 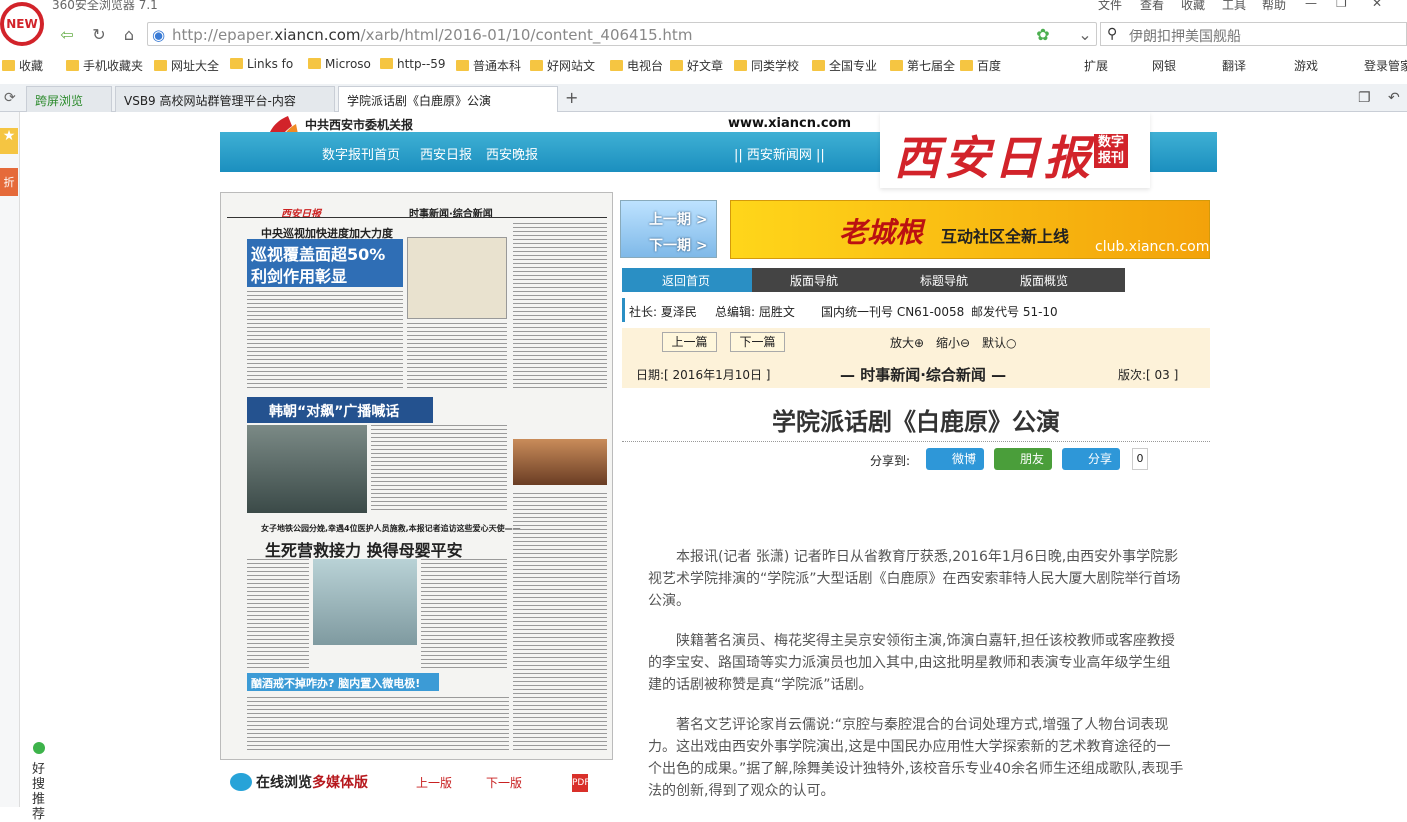 I want to click on prev-issue-button: 上一期 >, so click(x=678, y=219).